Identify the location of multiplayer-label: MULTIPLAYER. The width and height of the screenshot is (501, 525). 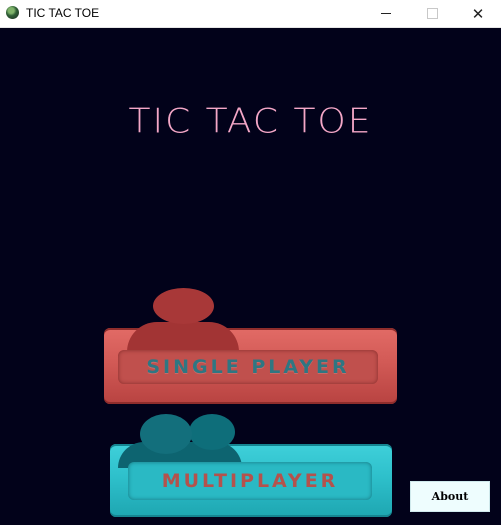
(250, 481).